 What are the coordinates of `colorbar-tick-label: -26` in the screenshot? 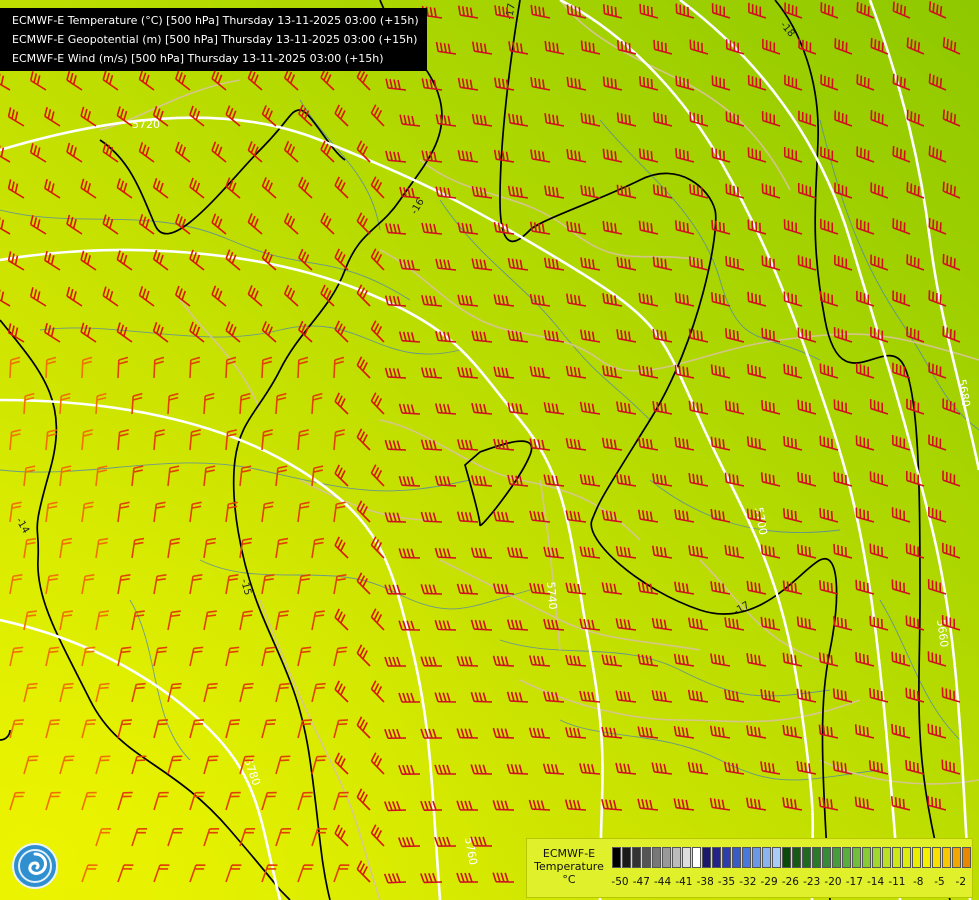 It's located at (790, 882).